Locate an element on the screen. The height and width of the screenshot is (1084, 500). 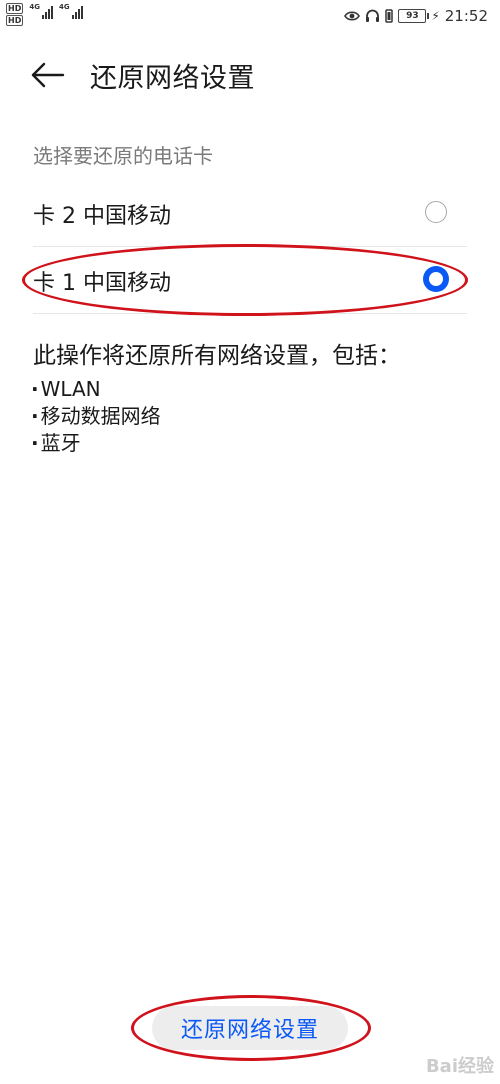
battery-tip is located at coordinates (428, 16).